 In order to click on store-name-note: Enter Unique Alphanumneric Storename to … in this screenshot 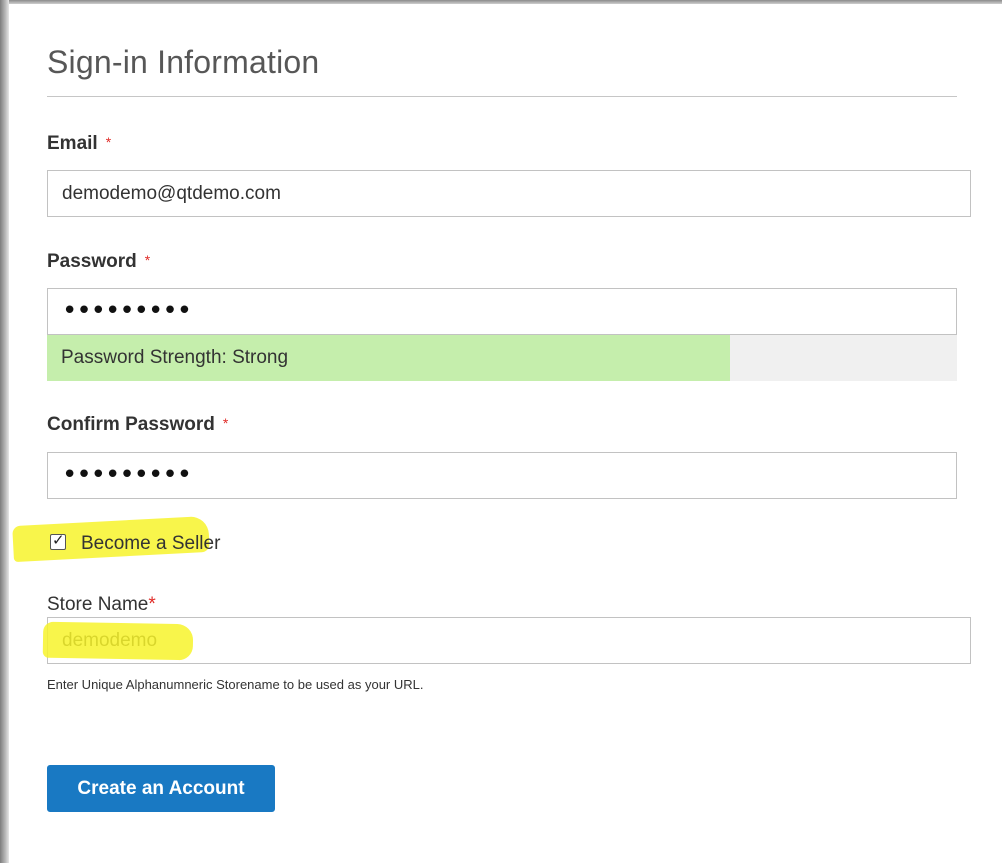, I will do `click(235, 684)`.